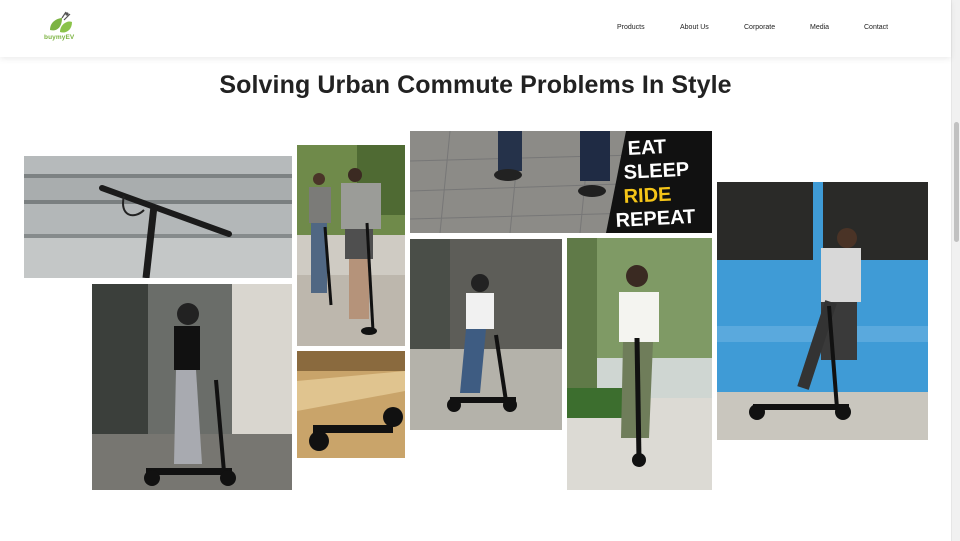  I want to click on page-scrollbar, so click(955, 270).